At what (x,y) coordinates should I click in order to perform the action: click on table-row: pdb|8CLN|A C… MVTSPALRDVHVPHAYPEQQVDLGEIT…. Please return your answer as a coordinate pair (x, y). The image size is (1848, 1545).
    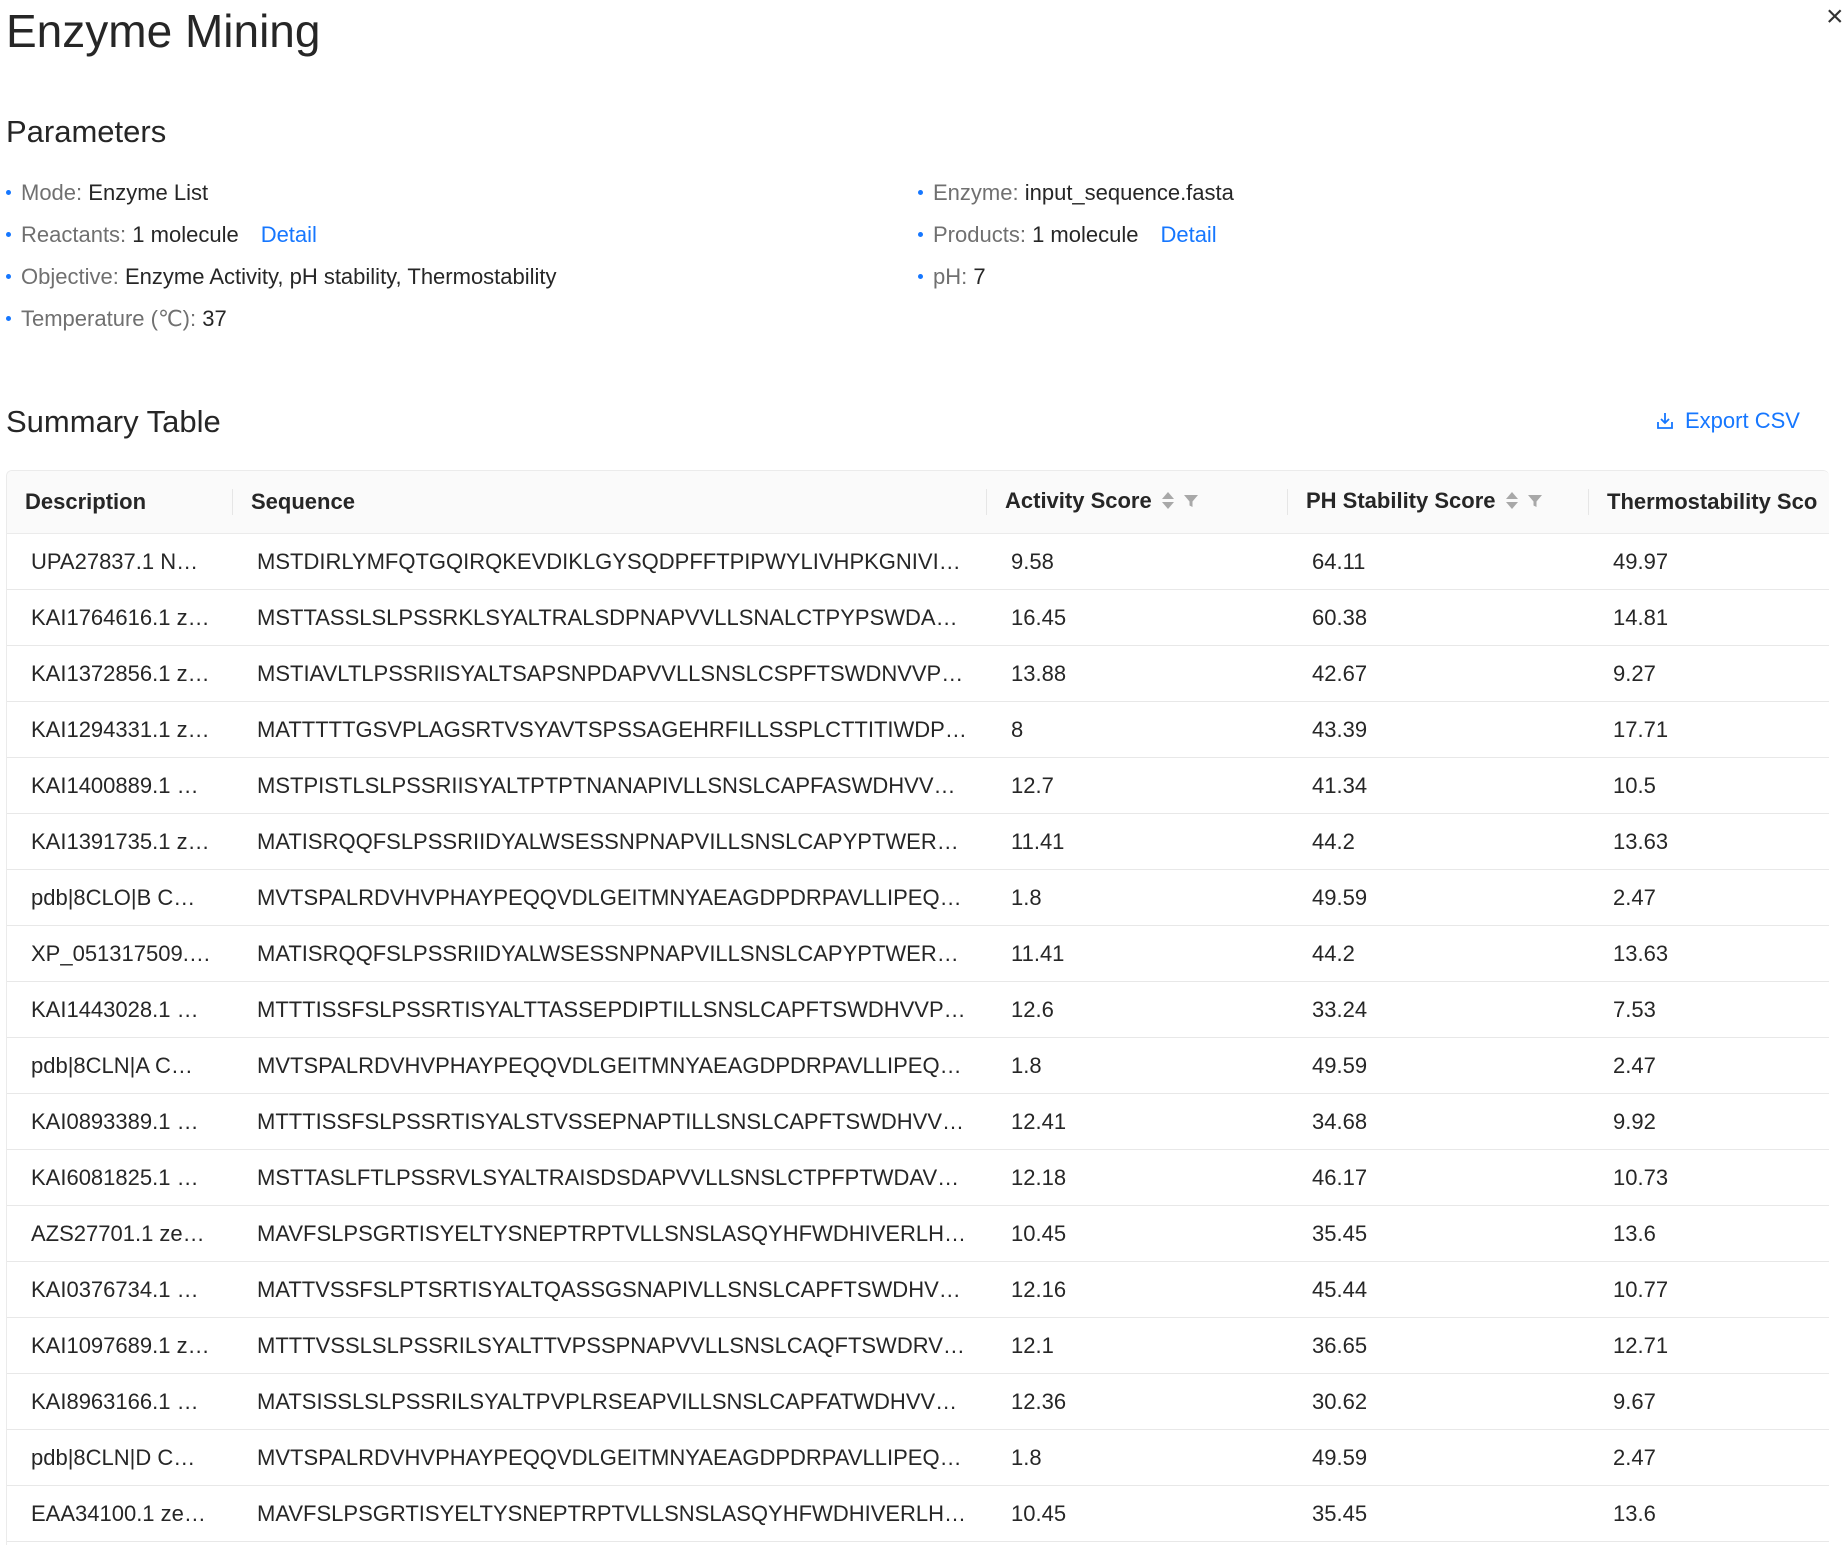
    Looking at the image, I should click on (918, 1065).